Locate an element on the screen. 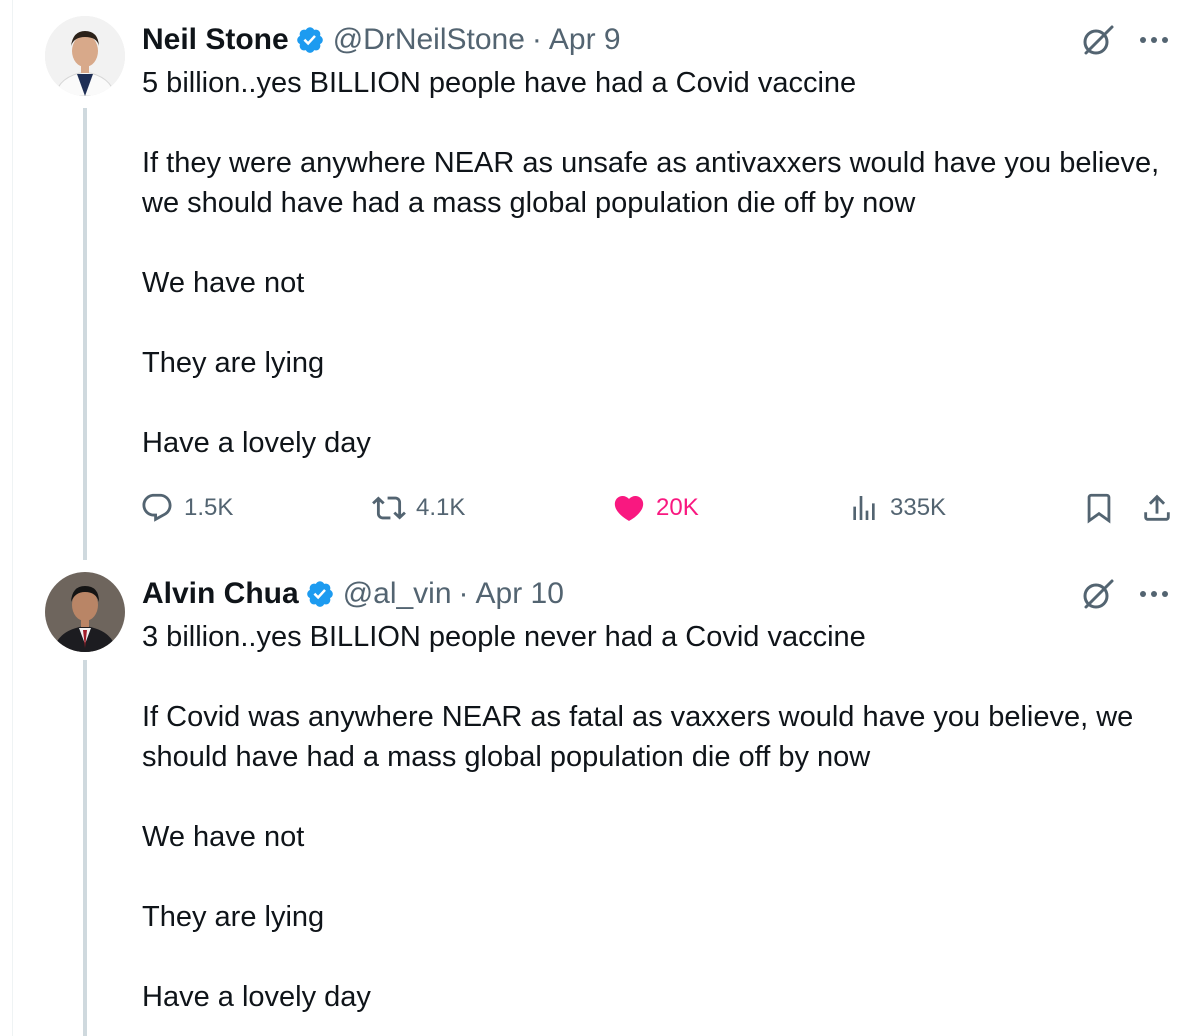 The height and width of the screenshot is (1036, 1192). like-icon is located at coordinates (629, 508).